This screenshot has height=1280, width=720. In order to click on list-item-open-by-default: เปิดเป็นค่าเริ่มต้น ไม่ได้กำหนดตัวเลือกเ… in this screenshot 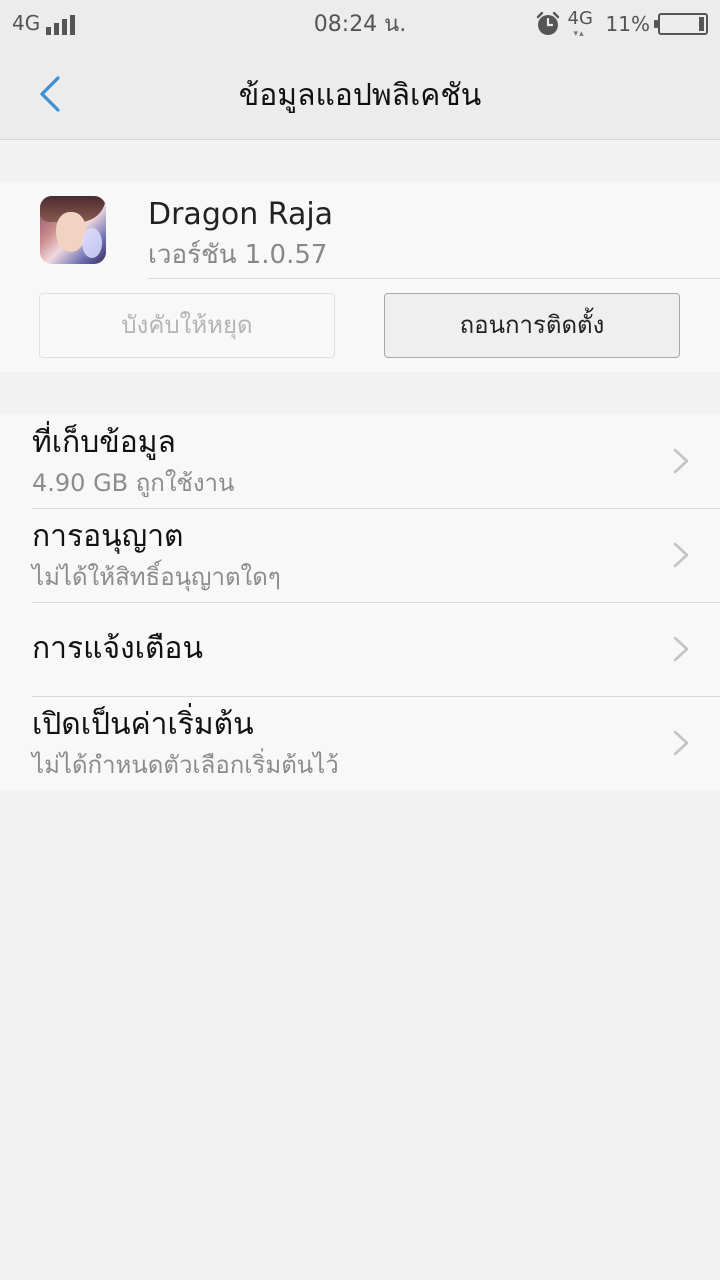, I will do `click(360, 743)`.